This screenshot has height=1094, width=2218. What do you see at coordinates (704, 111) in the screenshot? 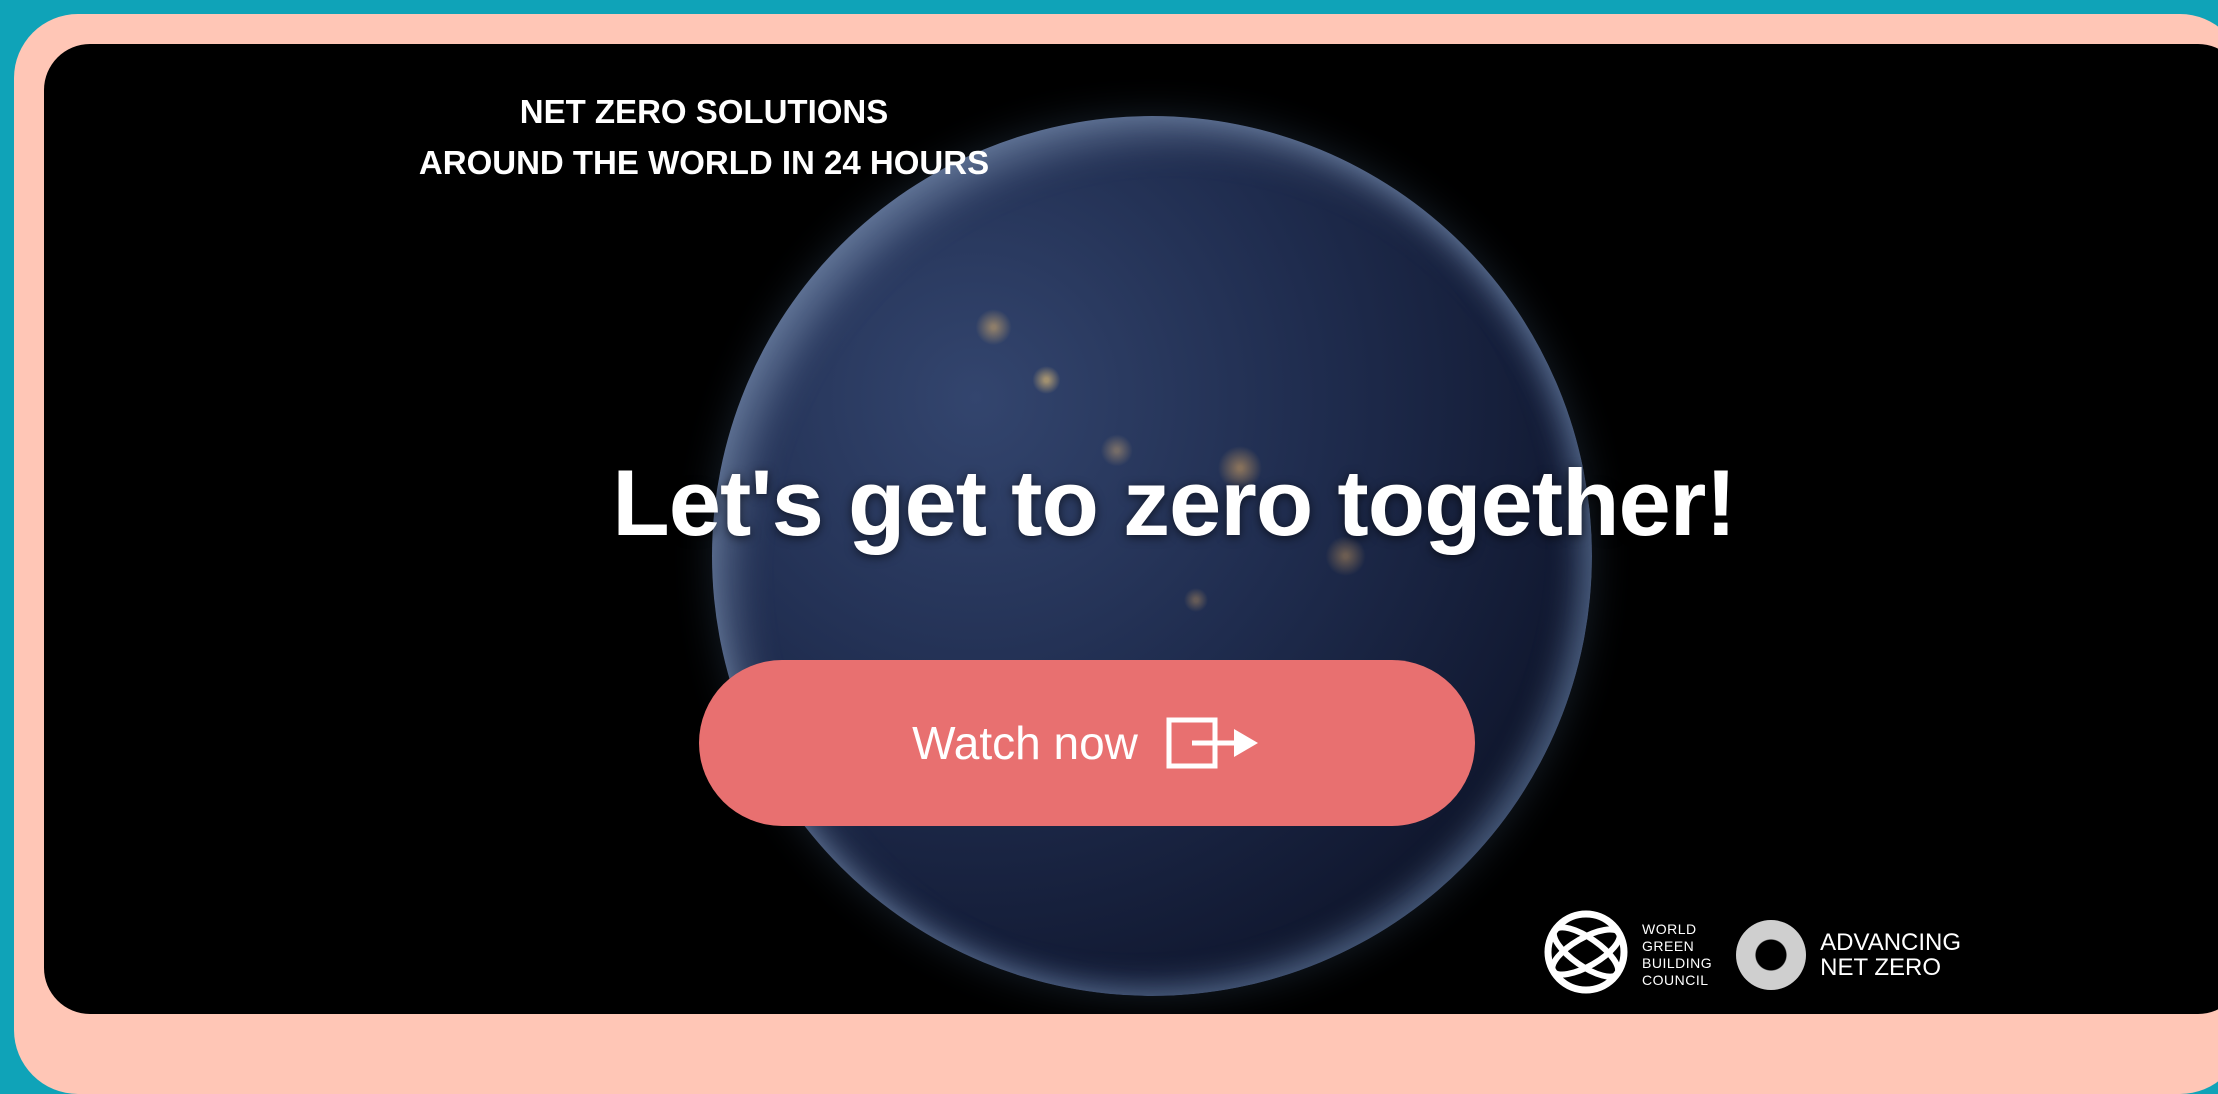
I see `caption-line-1: NET ZERO SOLUTIONS` at bounding box center [704, 111].